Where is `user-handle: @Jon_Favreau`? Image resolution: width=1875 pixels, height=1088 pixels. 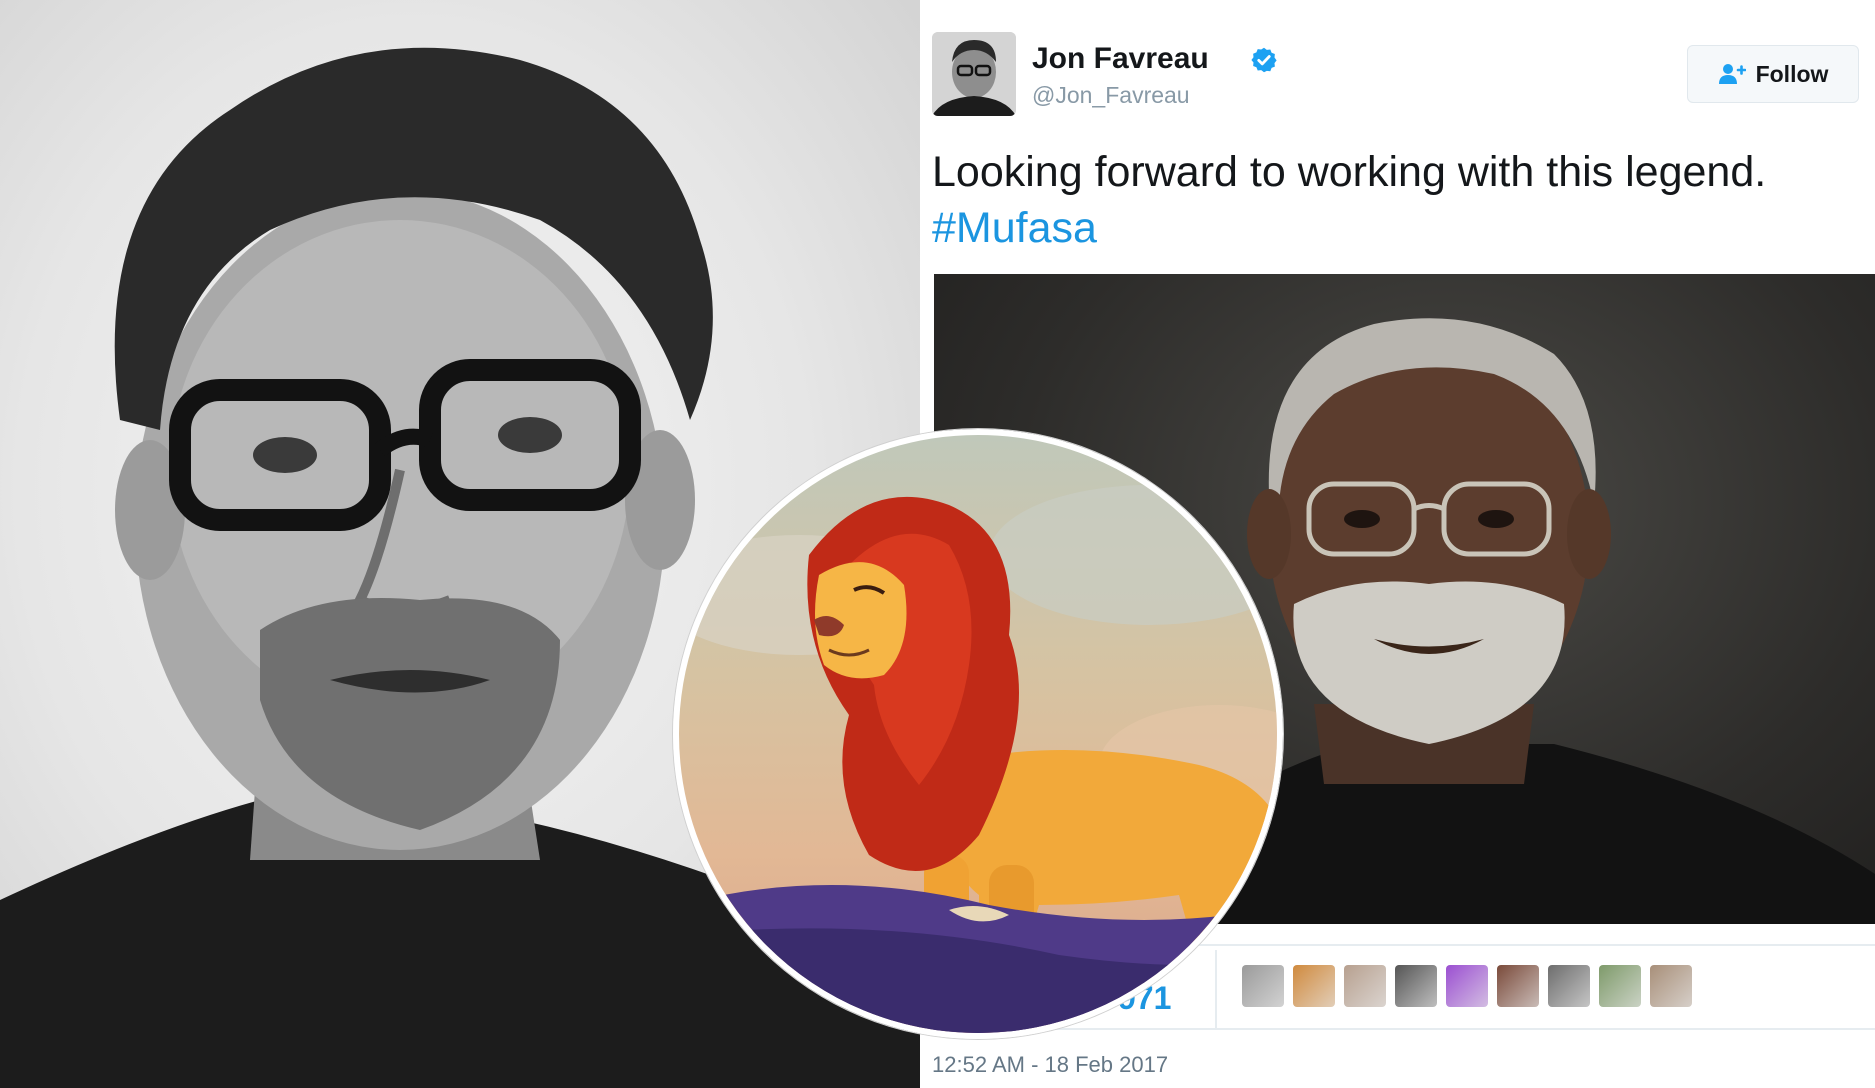
user-handle: @Jon_Favreau is located at coordinates (1111, 95).